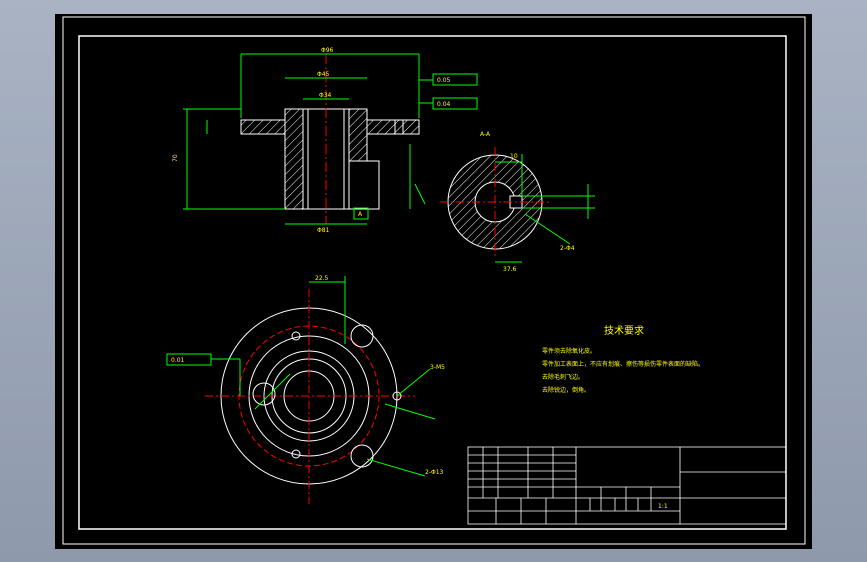 Image resolution: width=867 pixels, height=562 pixels. What do you see at coordinates (623, 364) in the screenshot?
I see `note-2: 零件加工表面上，不应有划痕、擦伤等损伤零件表面的缺陷。` at bounding box center [623, 364].